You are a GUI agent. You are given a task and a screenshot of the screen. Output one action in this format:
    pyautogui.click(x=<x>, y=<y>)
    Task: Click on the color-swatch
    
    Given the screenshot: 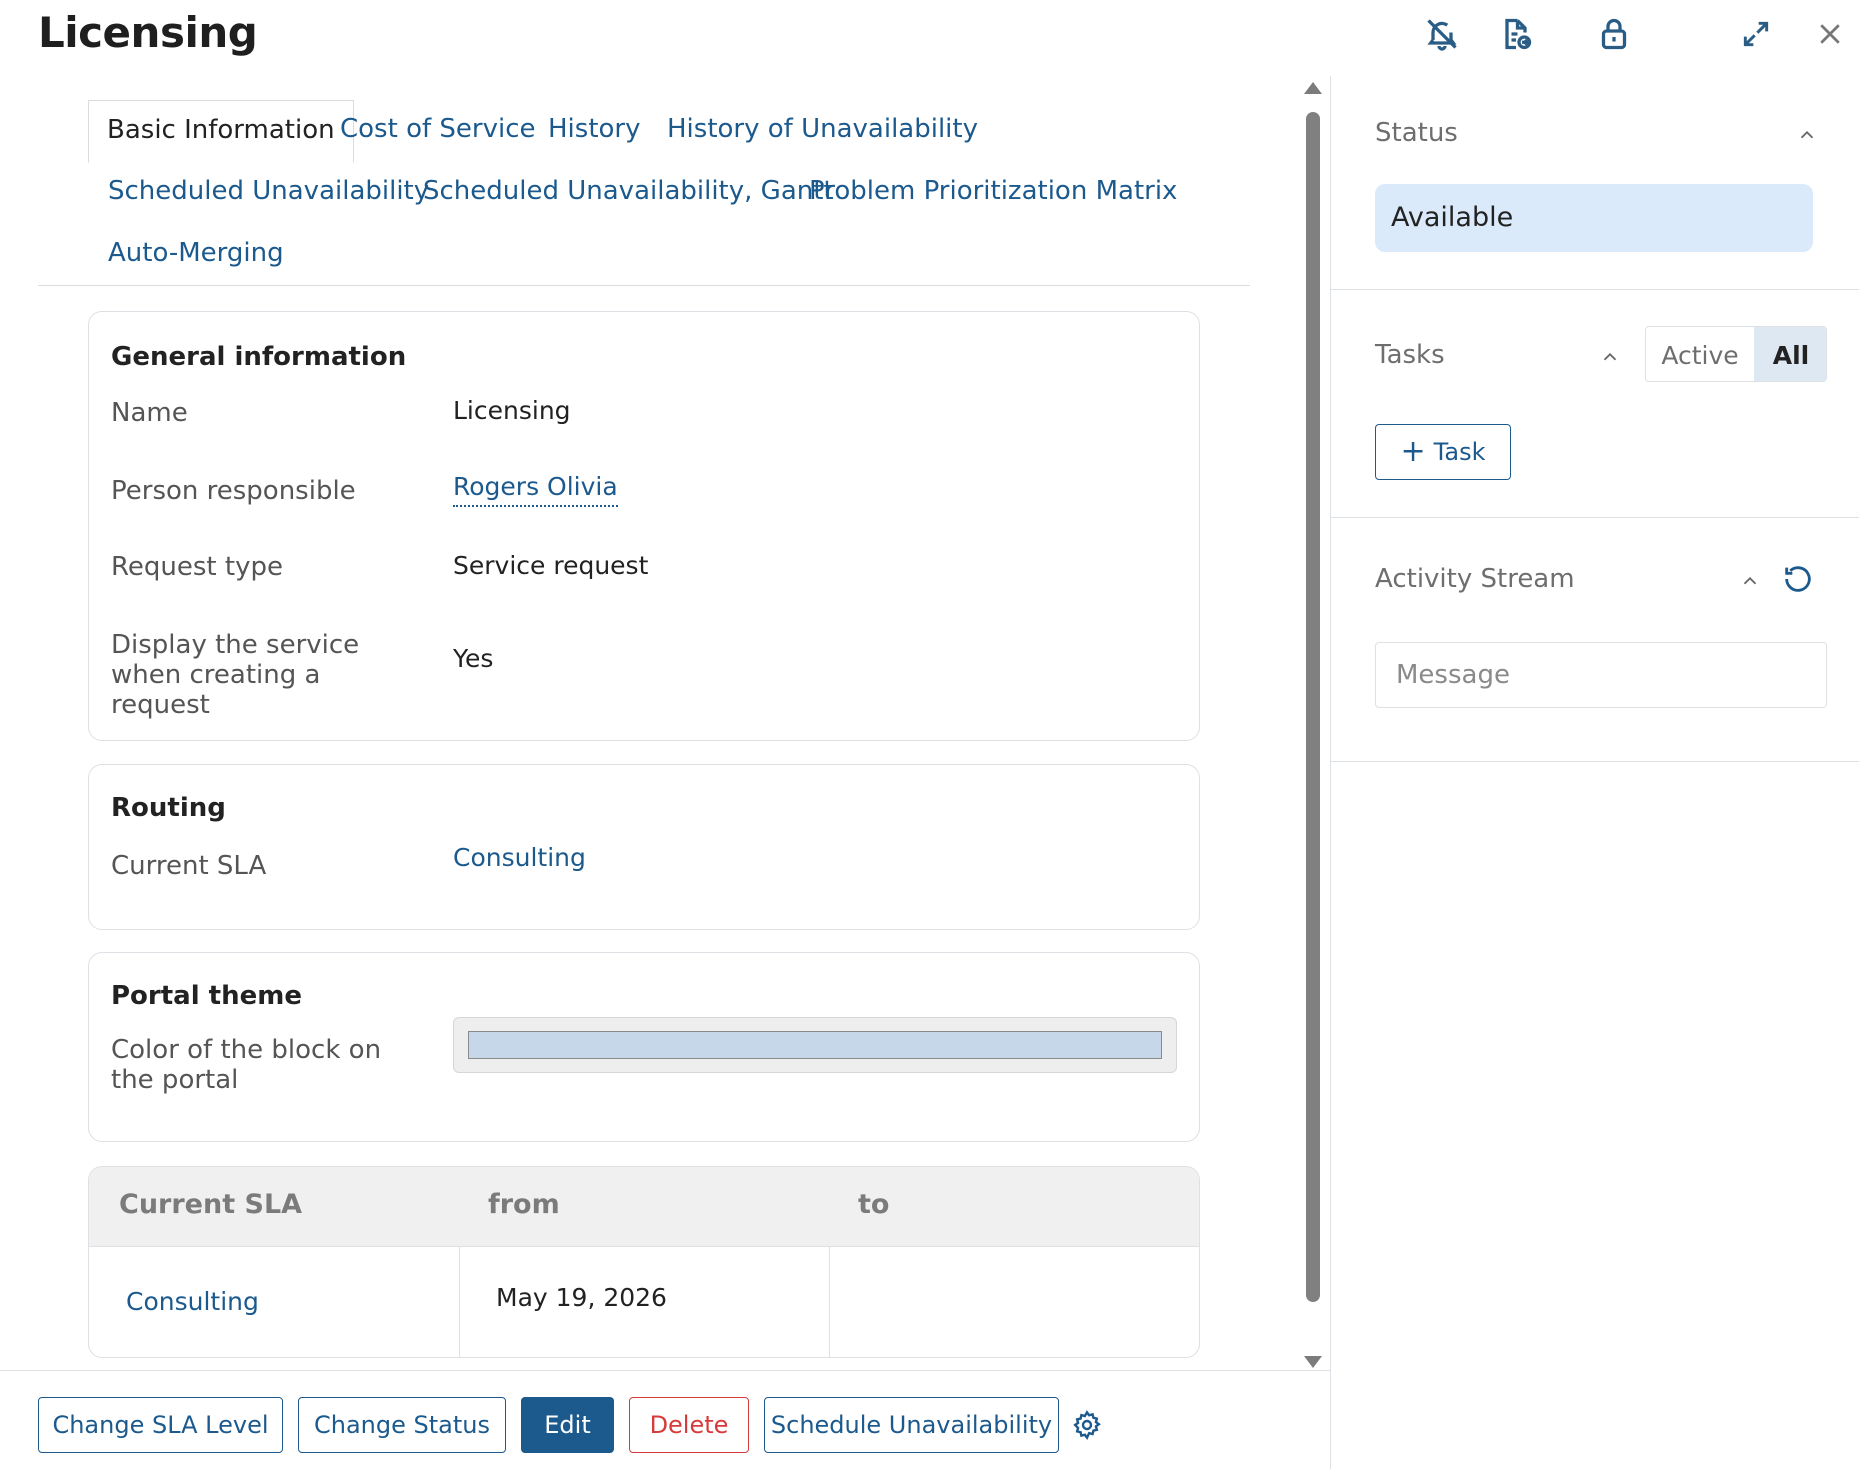 What is the action you would take?
    pyautogui.click(x=815, y=1045)
    